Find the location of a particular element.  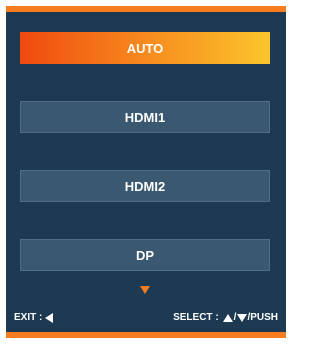

menu-item-auto: AUTO is located at coordinates (145, 48).